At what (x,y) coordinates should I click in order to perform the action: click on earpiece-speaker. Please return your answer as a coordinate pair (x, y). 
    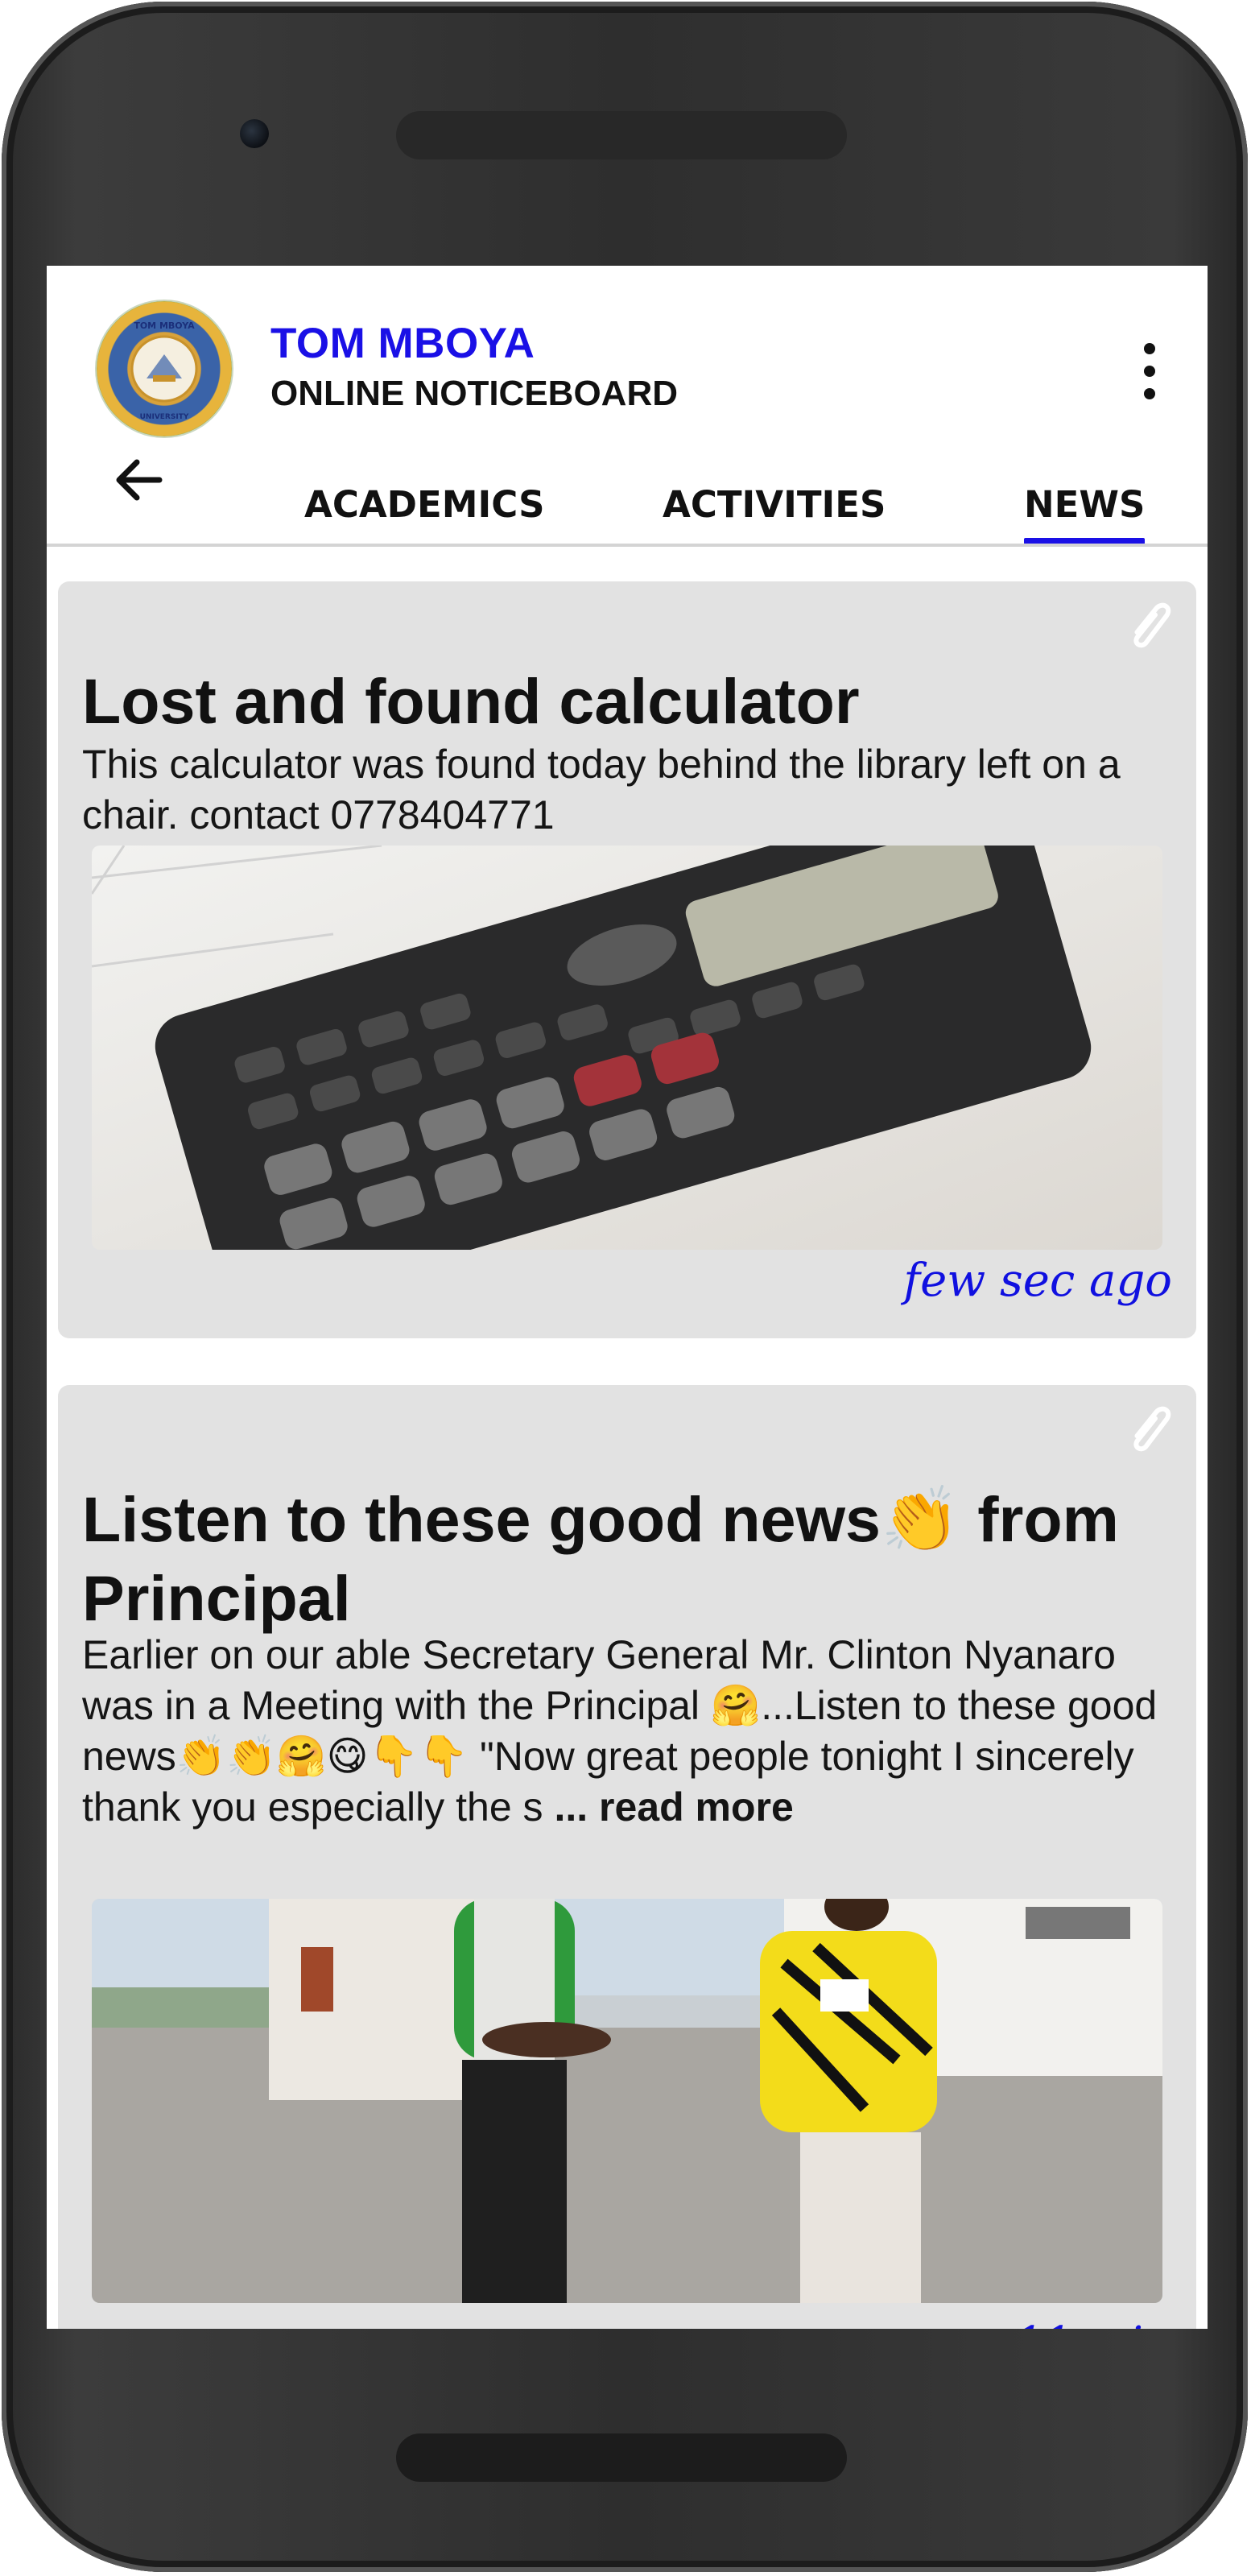
    Looking at the image, I should click on (621, 135).